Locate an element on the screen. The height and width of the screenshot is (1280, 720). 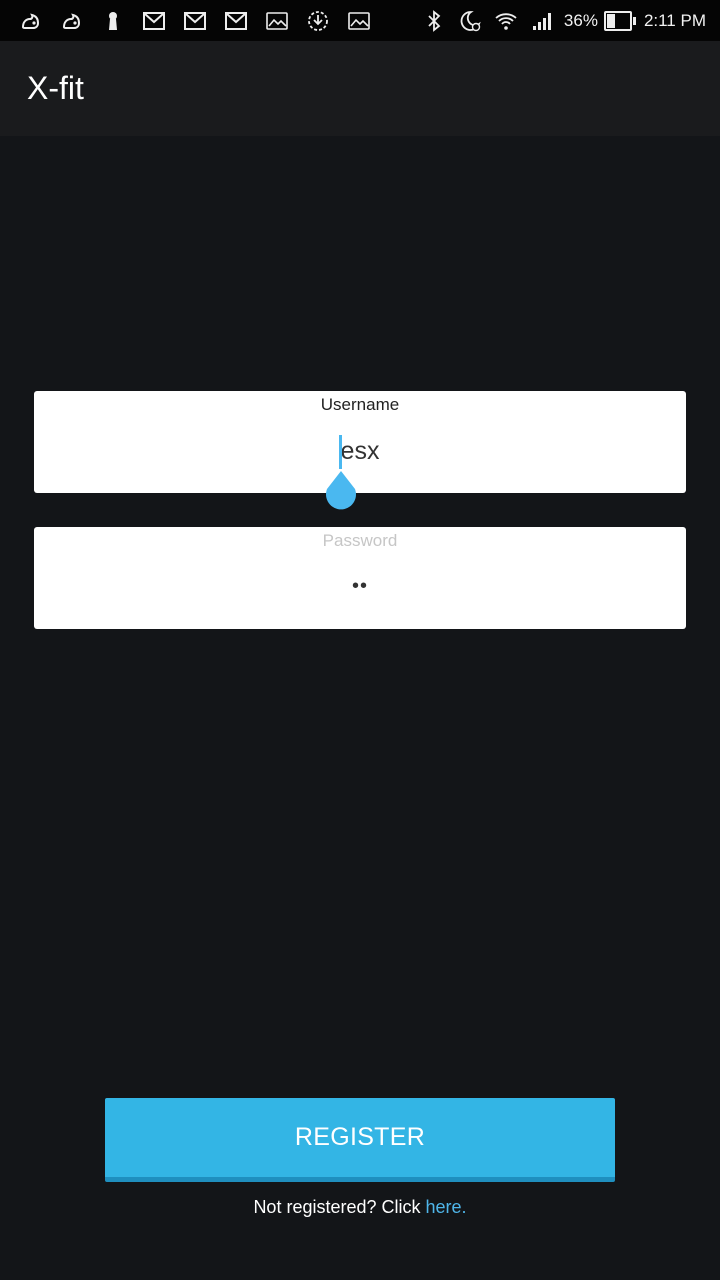
text-cursor is located at coordinates (340, 452).